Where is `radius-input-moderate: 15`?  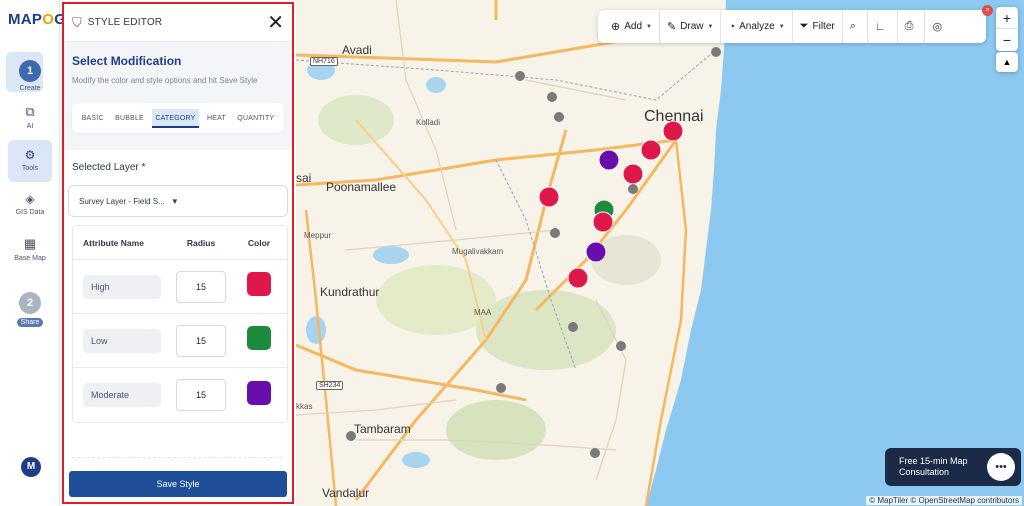
radius-input-moderate: 15 is located at coordinates (201, 395).